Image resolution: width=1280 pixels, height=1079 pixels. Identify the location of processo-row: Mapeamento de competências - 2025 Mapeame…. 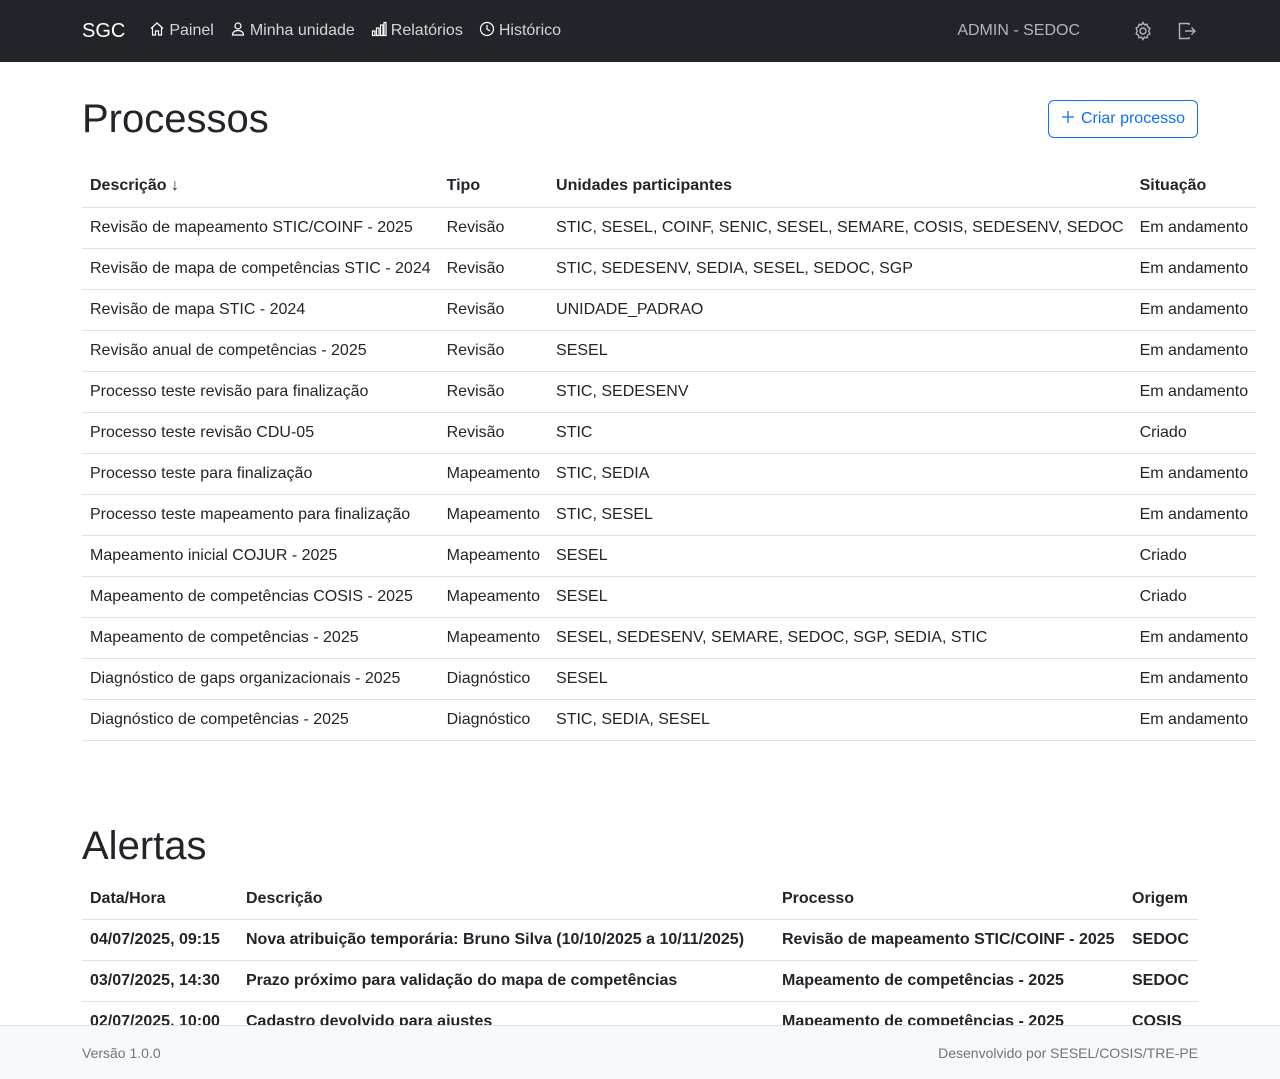
(669, 638).